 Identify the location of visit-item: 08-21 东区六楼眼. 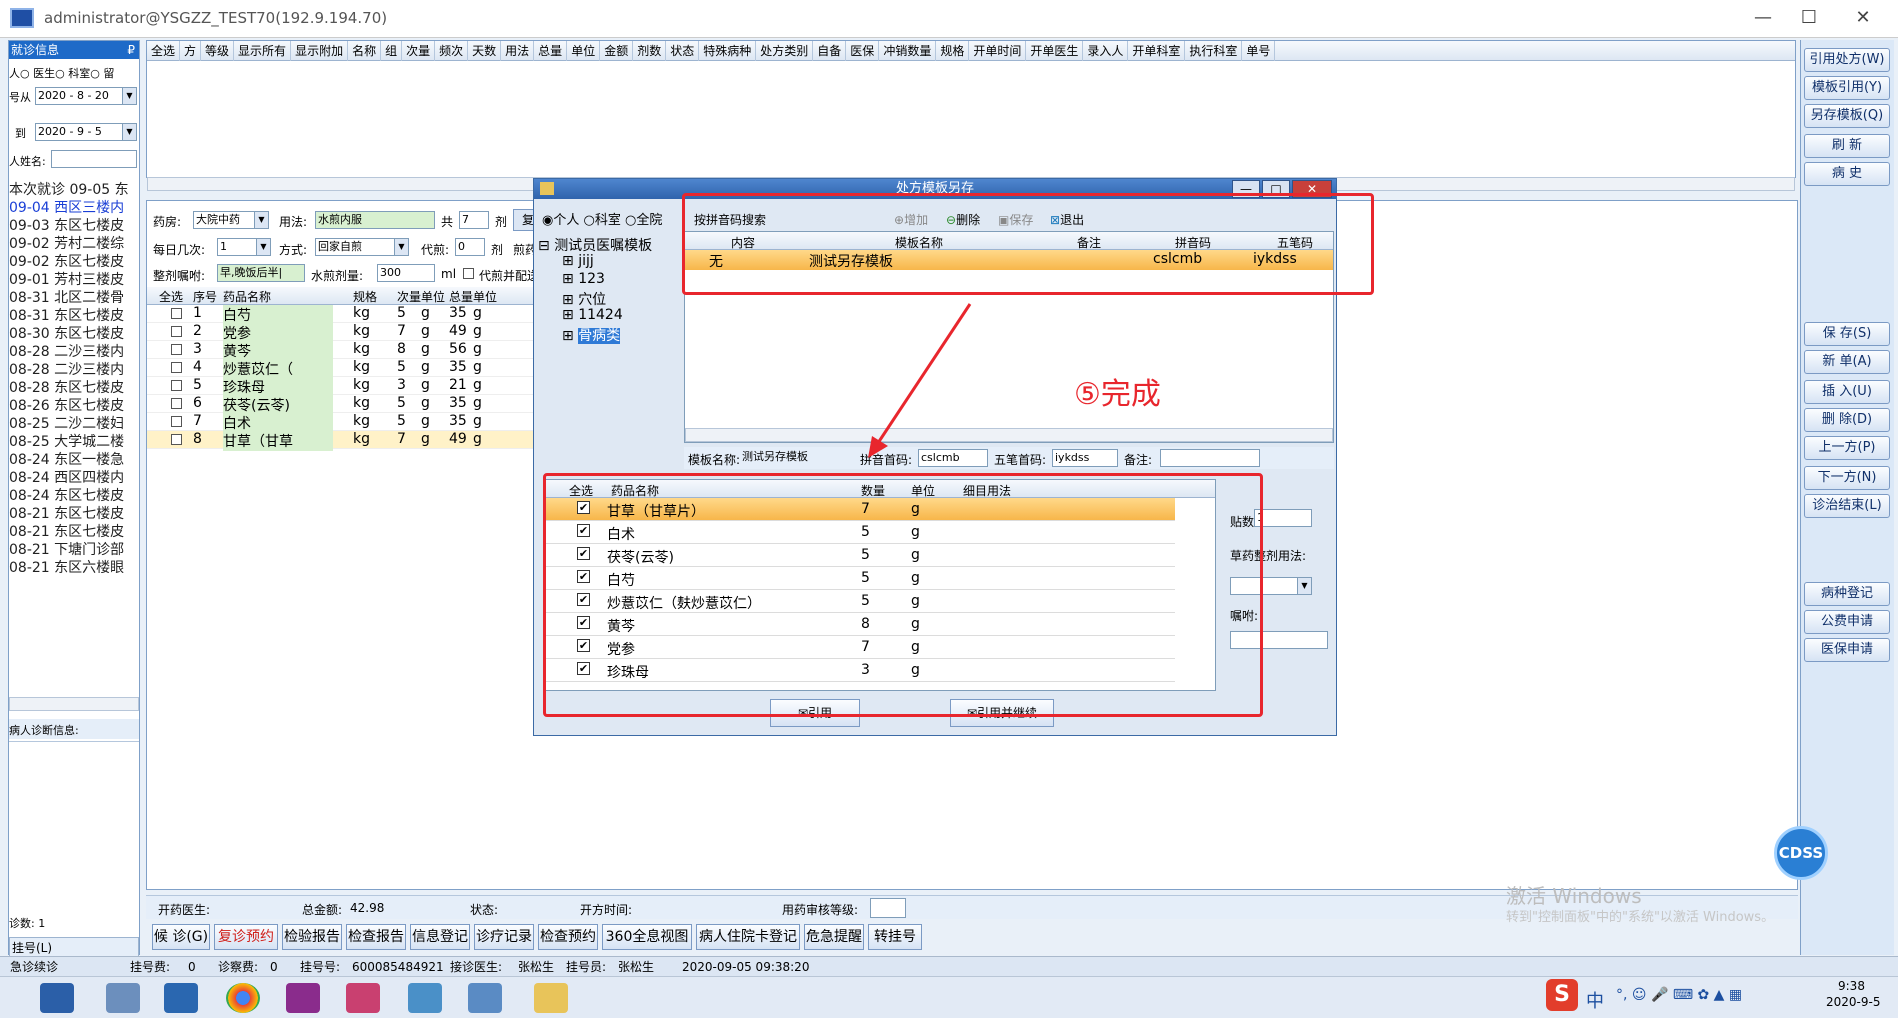
(74, 566).